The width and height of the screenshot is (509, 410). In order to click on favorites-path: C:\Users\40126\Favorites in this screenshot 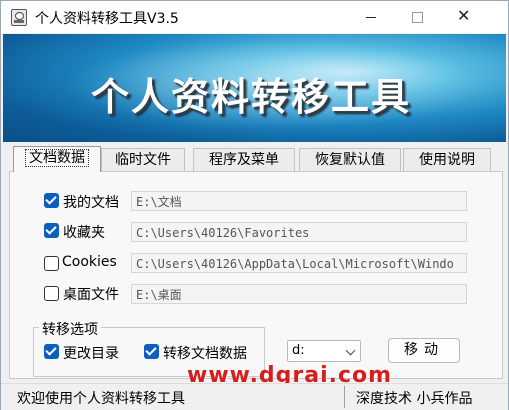, I will do `click(299, 232)`.